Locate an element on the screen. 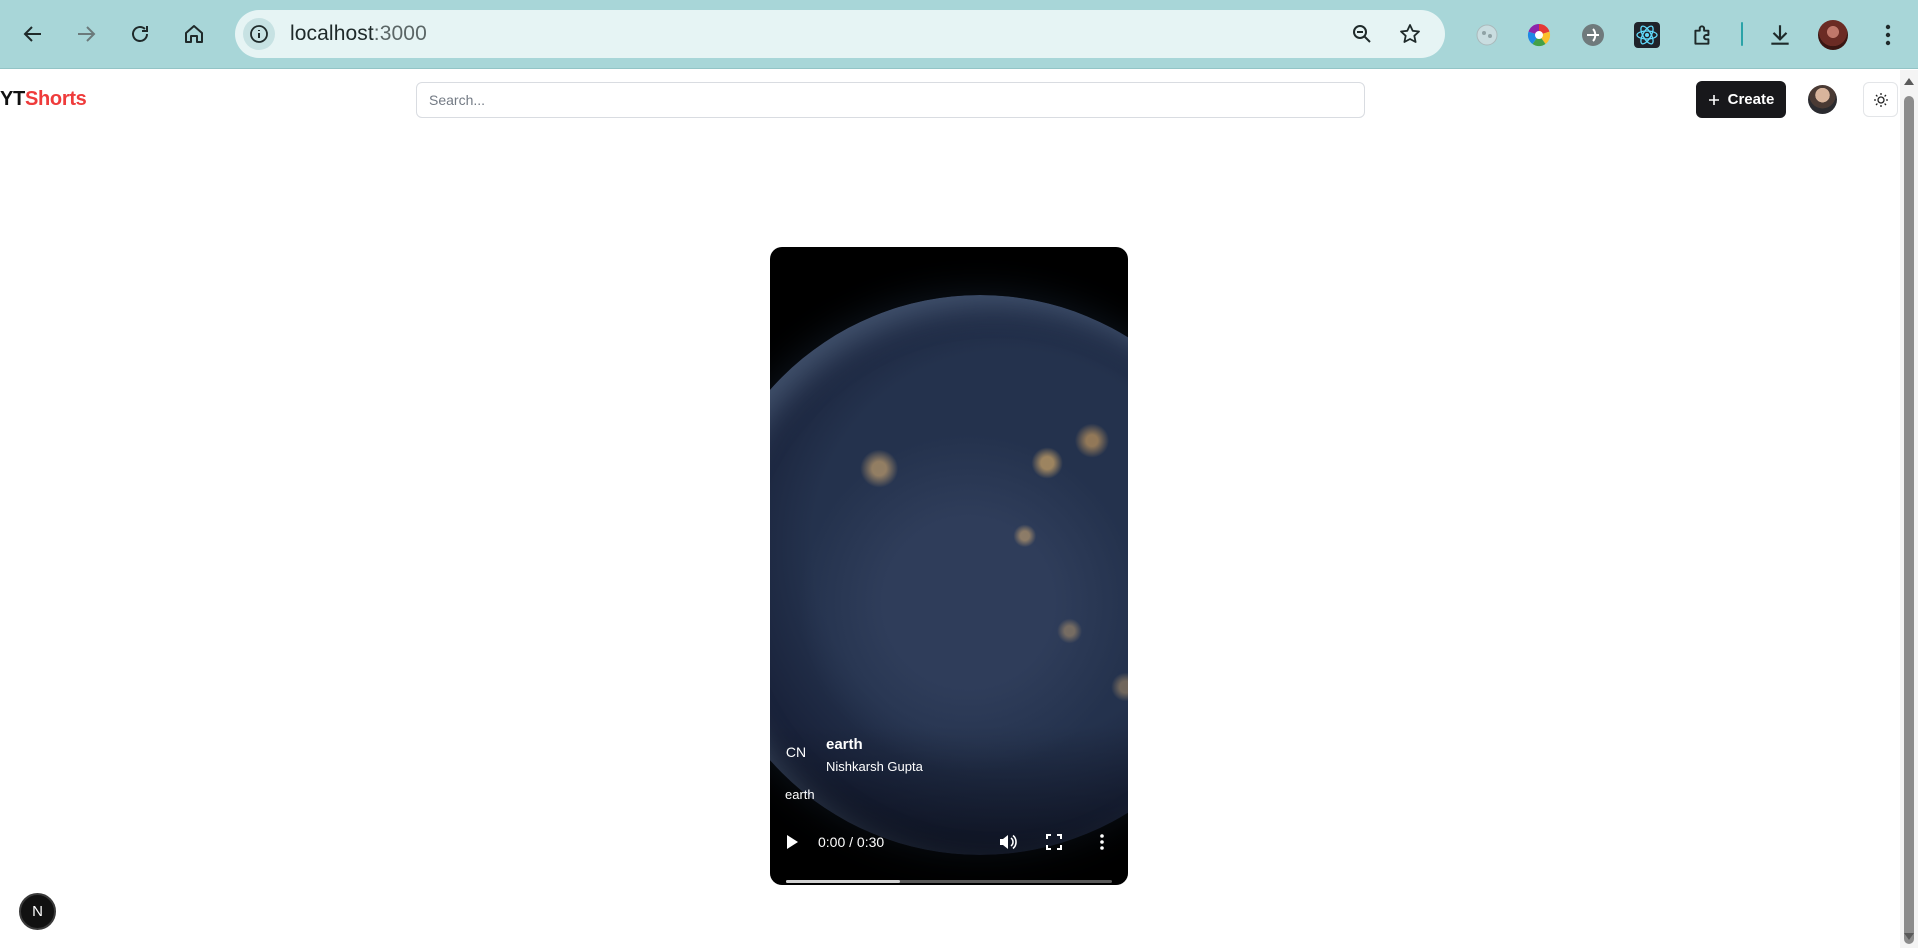 The height and width of the screenshot is (948, 1918). arrow-left-icon is located at coordinates (32, 34).